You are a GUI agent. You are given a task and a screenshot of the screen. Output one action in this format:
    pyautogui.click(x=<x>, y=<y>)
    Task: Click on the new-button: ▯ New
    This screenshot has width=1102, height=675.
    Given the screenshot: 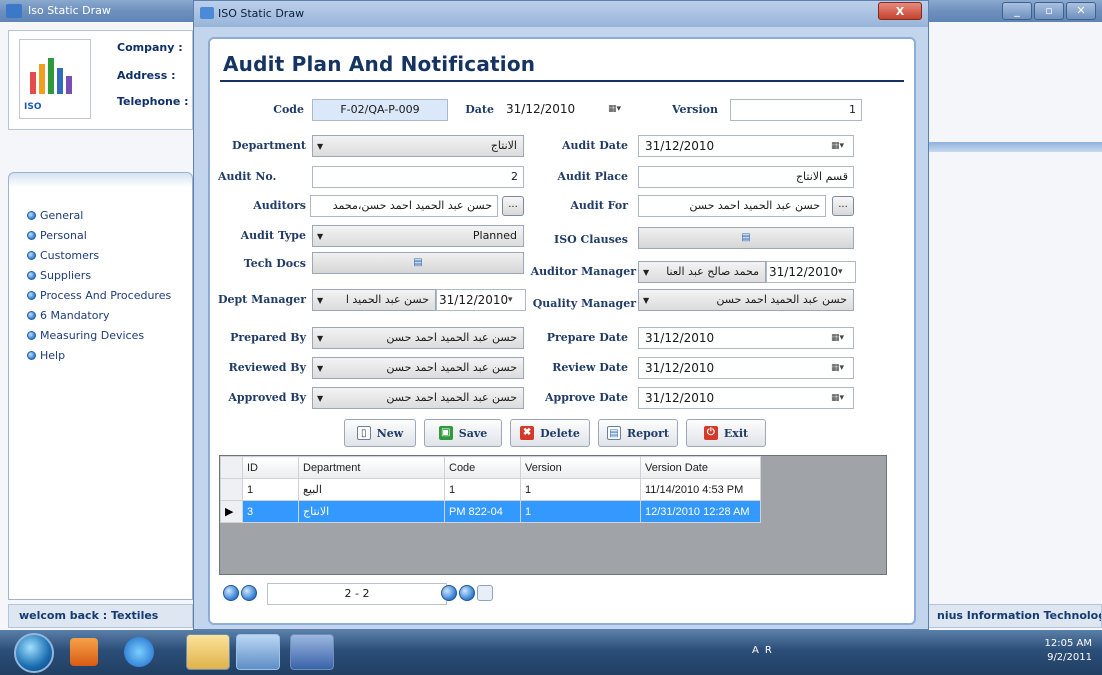 What is the action you would take?
    pyautogui.click(x=380, y=433)
    